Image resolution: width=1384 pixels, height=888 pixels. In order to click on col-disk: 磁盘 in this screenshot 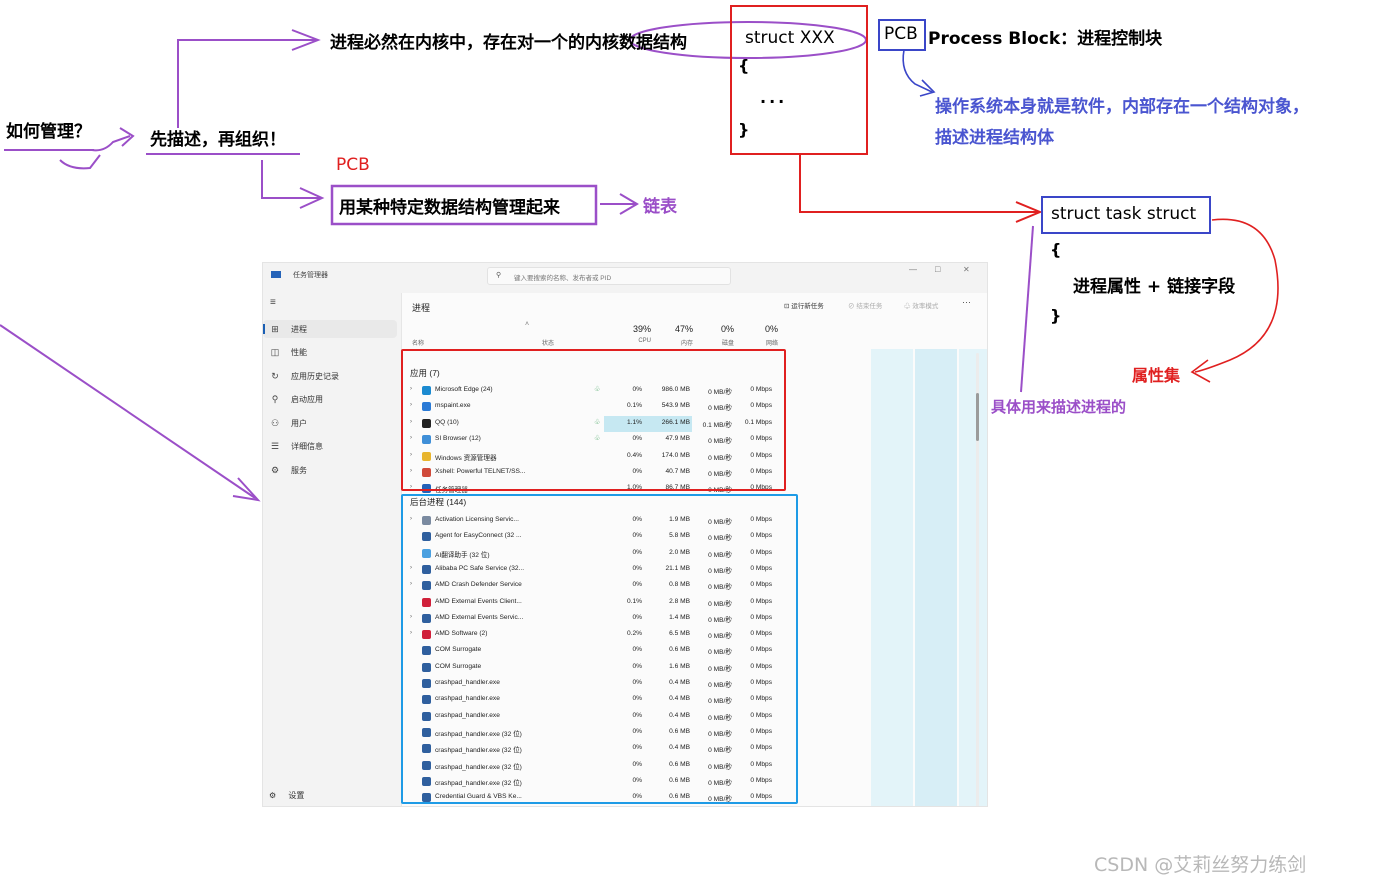, I will do `click(714, 342)`.